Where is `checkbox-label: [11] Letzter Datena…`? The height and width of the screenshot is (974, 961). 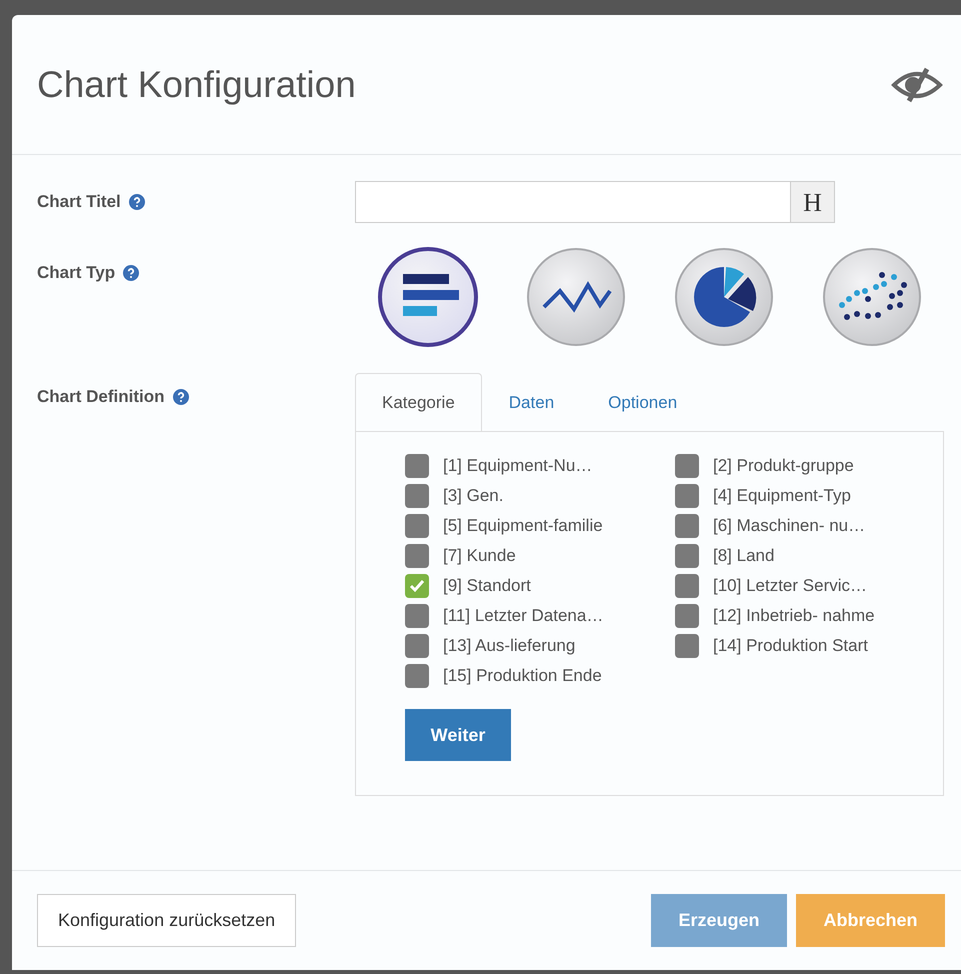 checkbox-label: [11] Letzter Datena… is located at coordinates (523, 616).